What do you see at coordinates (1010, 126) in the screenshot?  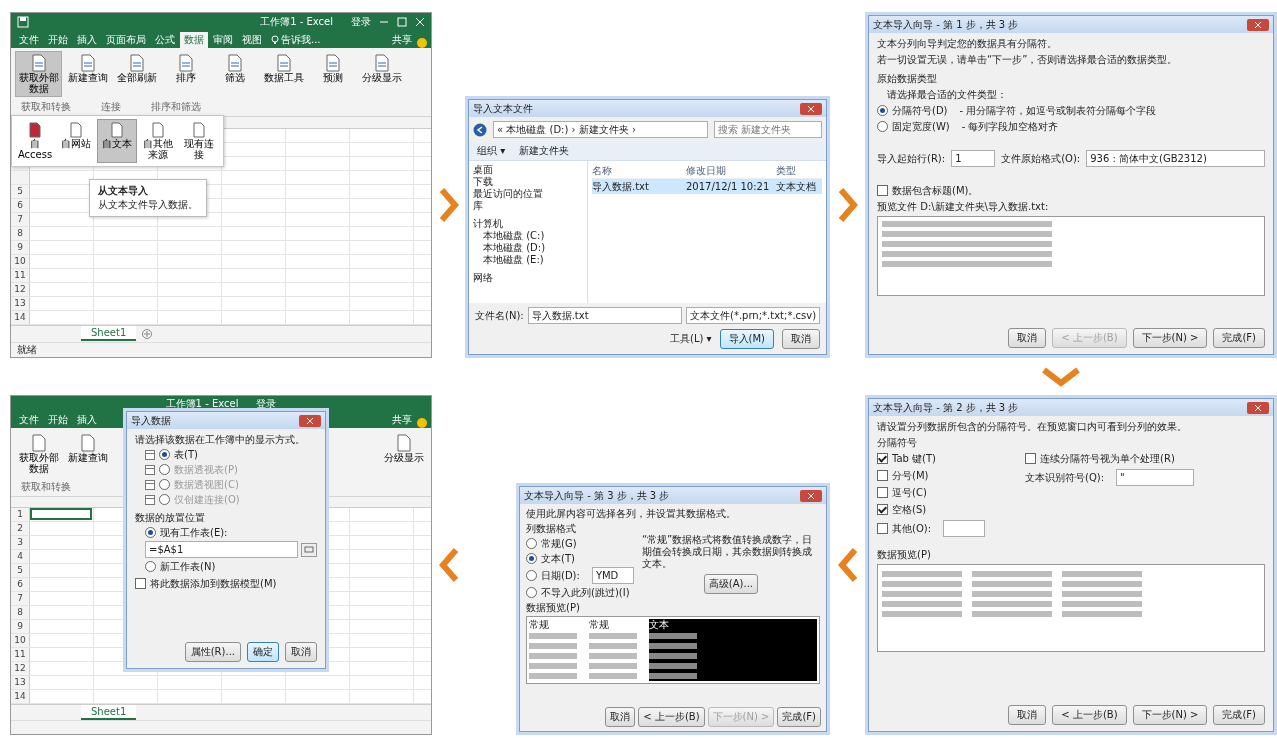 I see `option-description: - 每列字段加空格对齐` at bounding box center [1010, 126].